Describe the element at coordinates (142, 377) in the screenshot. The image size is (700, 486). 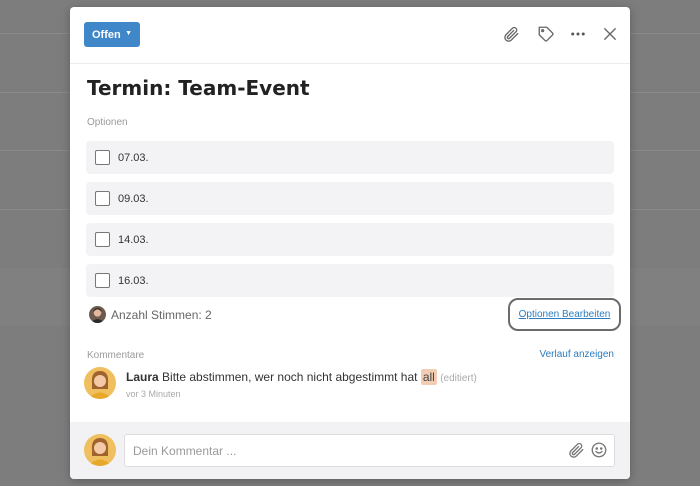
I see `comment-author: Laura` at that location.